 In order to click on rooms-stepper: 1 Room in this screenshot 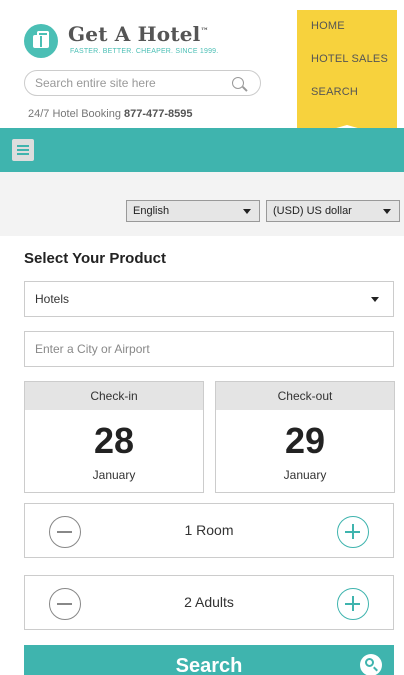, I will do `click(209, 530)`.